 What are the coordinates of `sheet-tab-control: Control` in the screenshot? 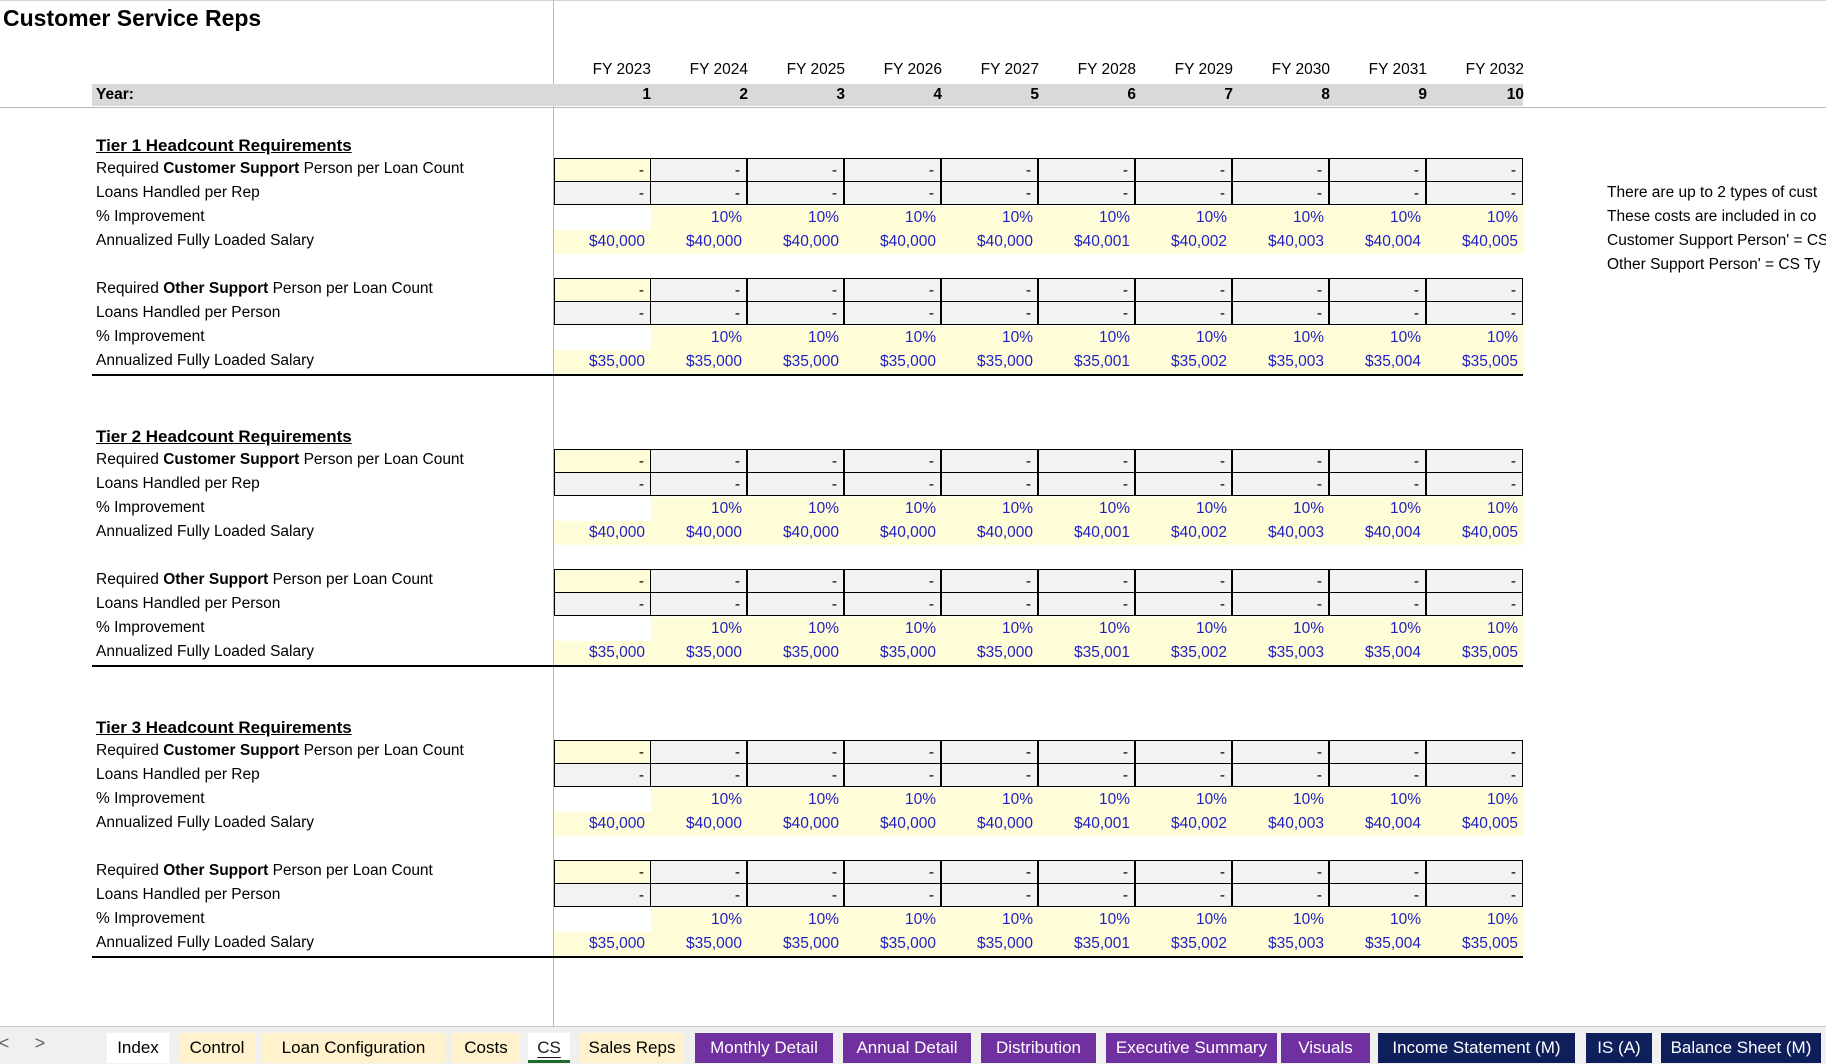 It's located at (217, 1048).